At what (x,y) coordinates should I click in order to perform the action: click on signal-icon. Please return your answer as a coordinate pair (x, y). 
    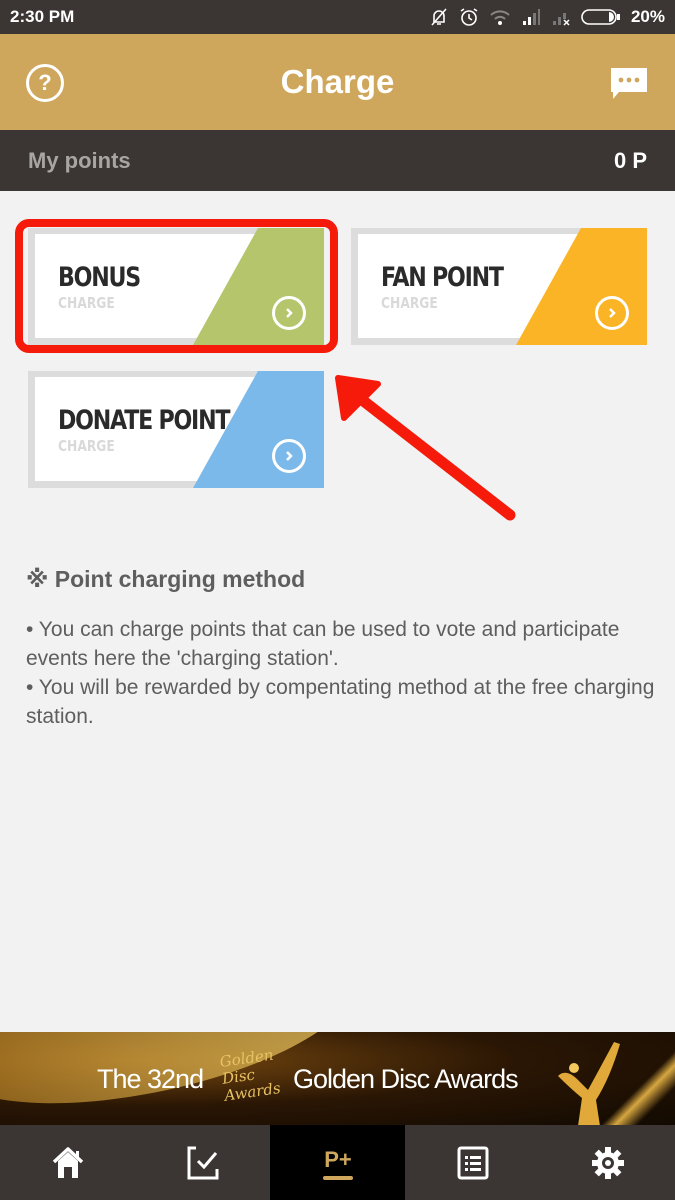
    Looking at the image, I should click on (531, 17).